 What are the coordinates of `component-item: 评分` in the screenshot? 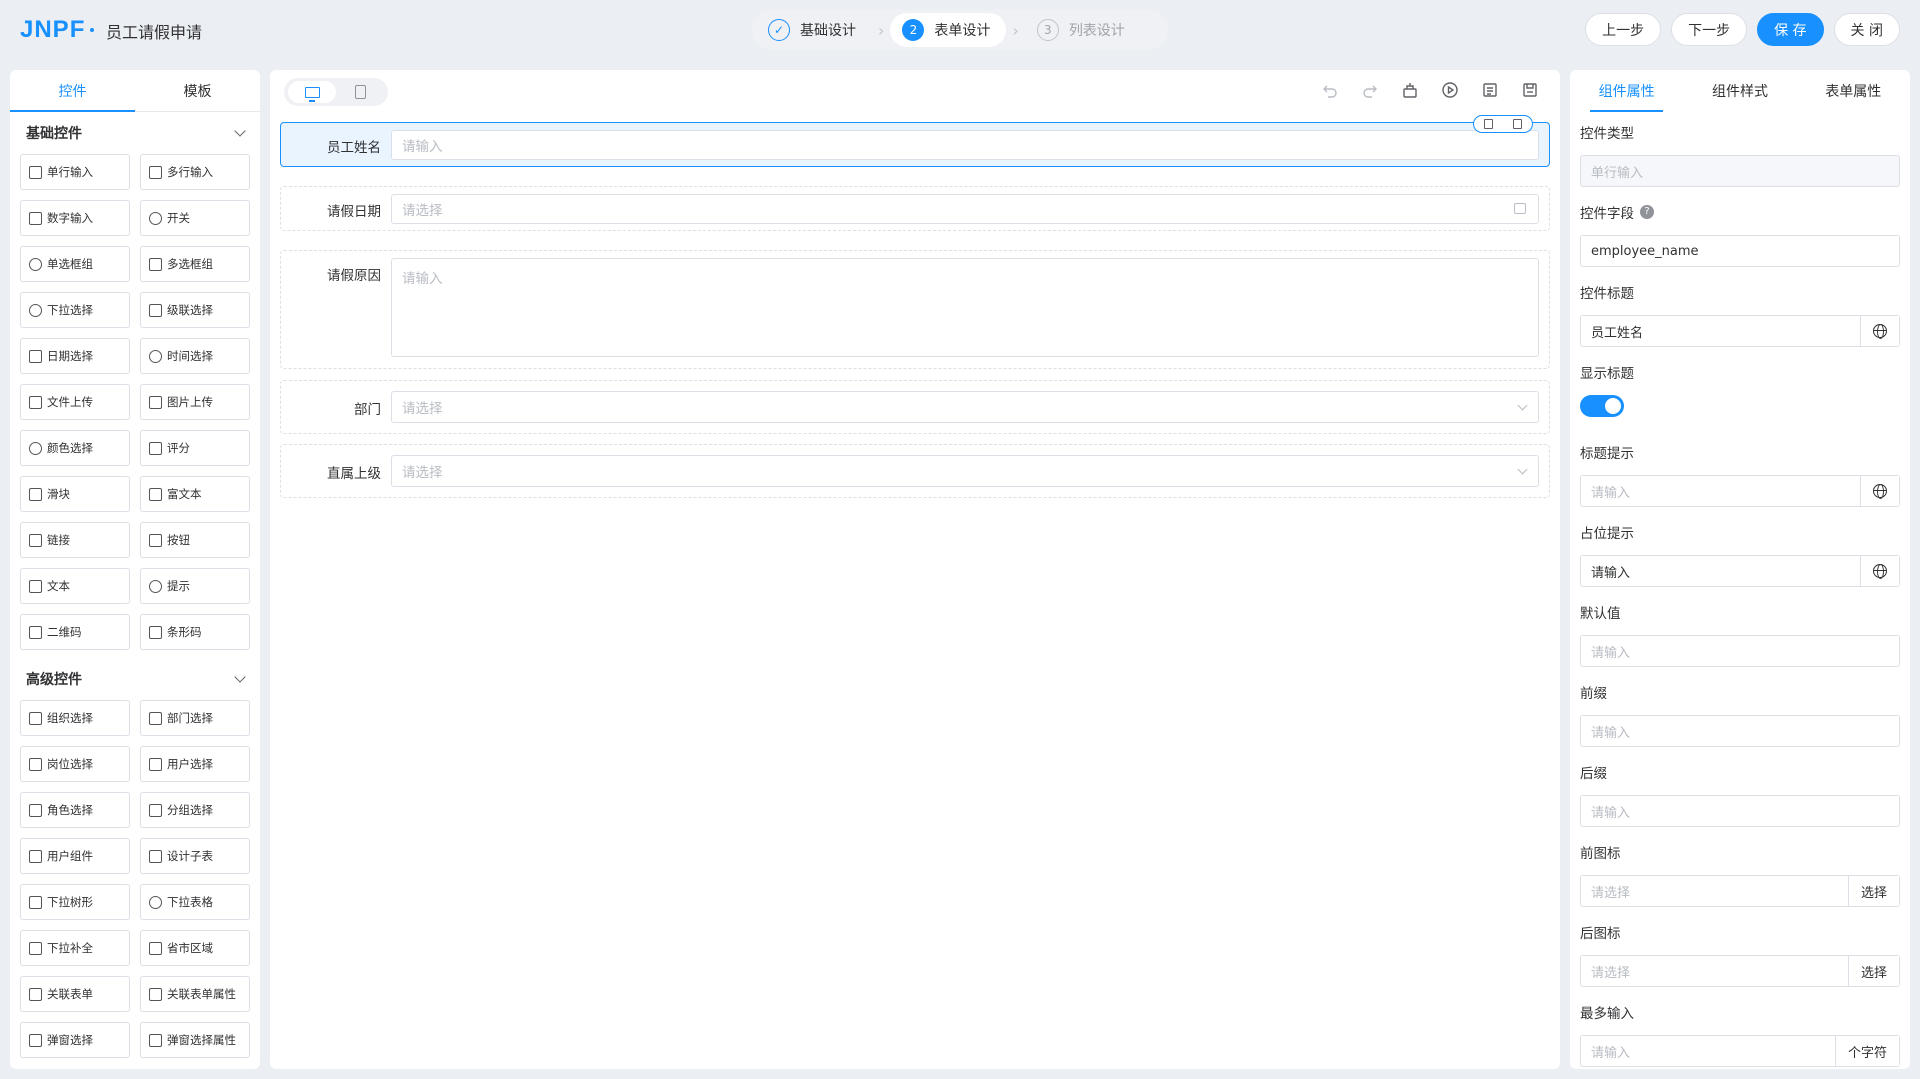 It's located at (195, 448).